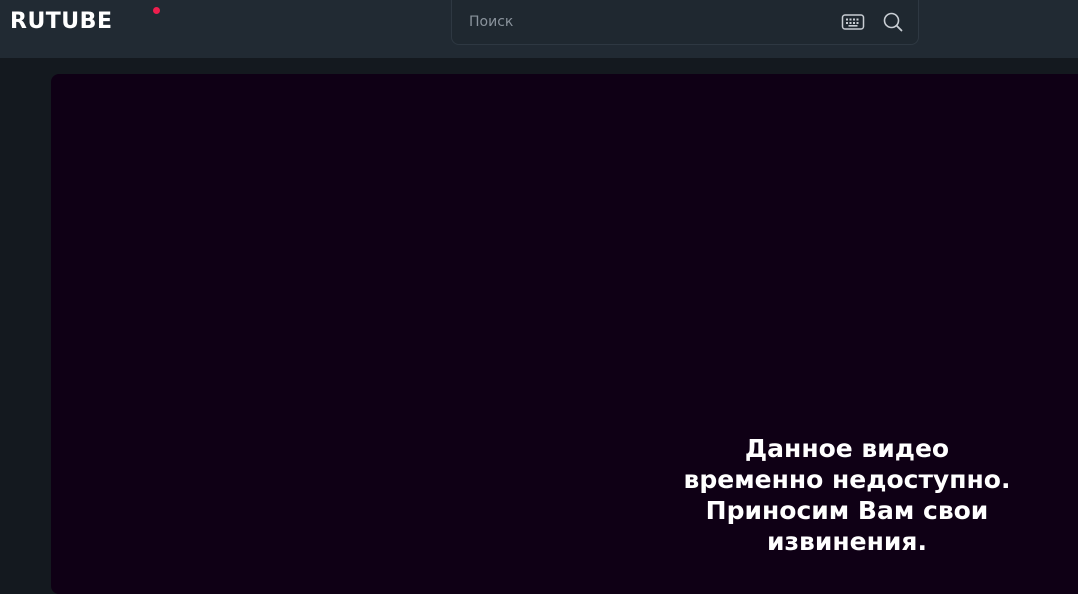 The height and width of the screenshot is (594, 1078). I want to click on search-input, so click(649, 22).